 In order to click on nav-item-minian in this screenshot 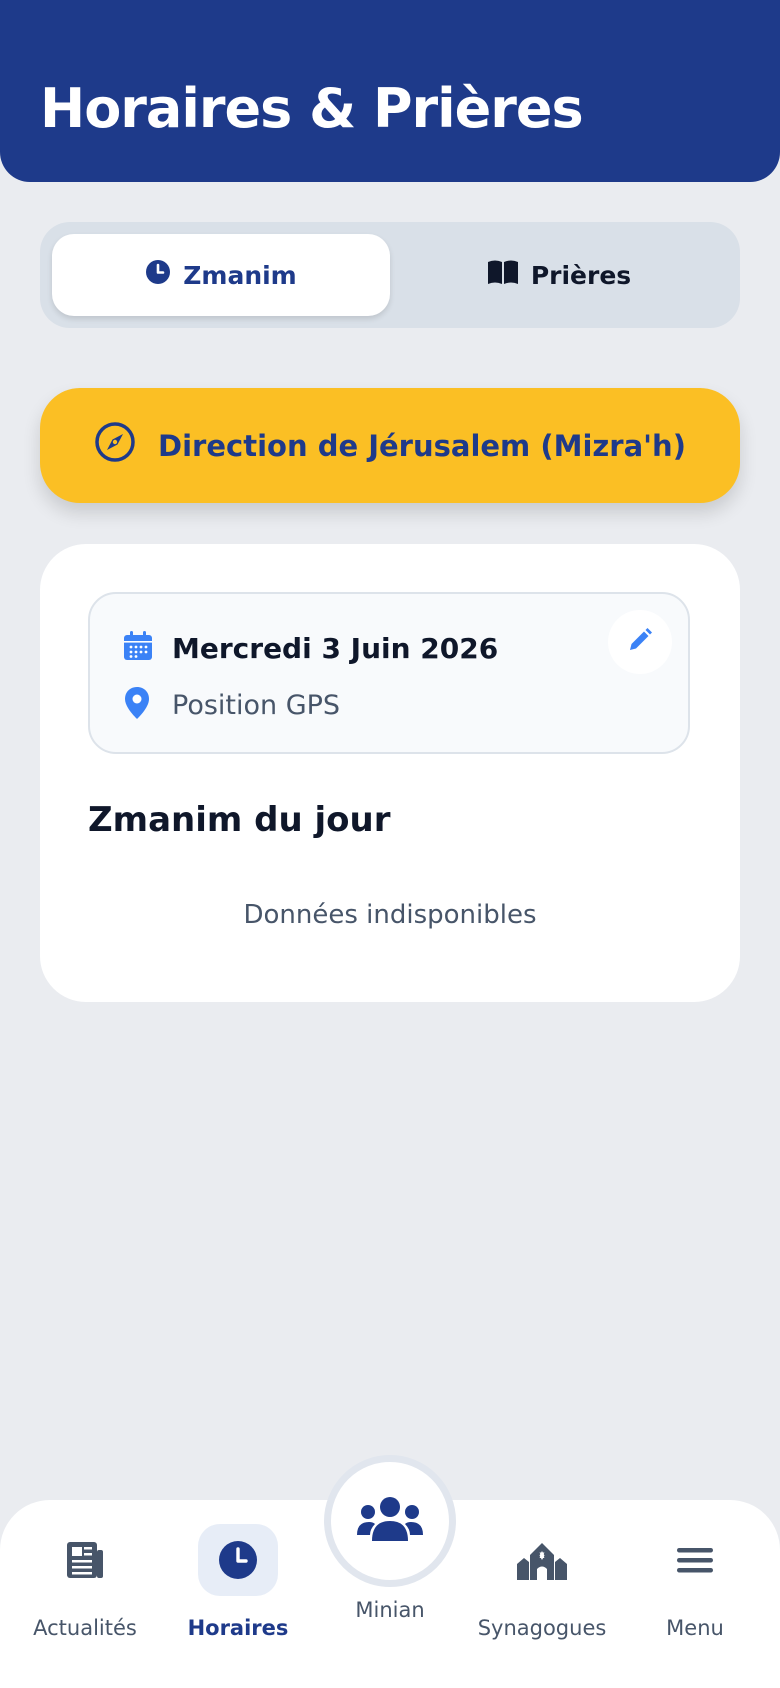, I will do `click(390, 1521)`.